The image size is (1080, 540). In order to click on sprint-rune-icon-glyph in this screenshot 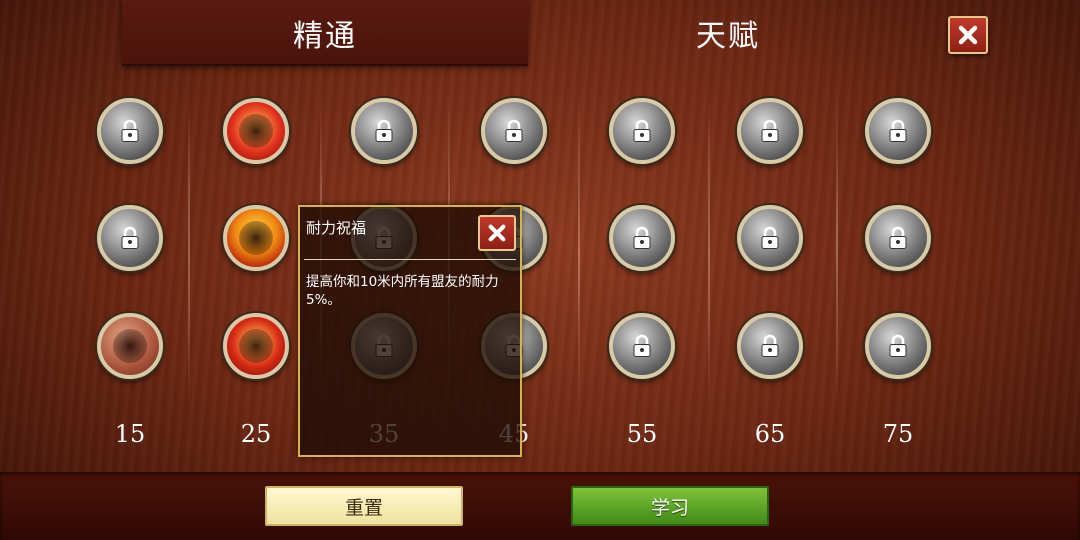, I will do `click(130, 346)`.